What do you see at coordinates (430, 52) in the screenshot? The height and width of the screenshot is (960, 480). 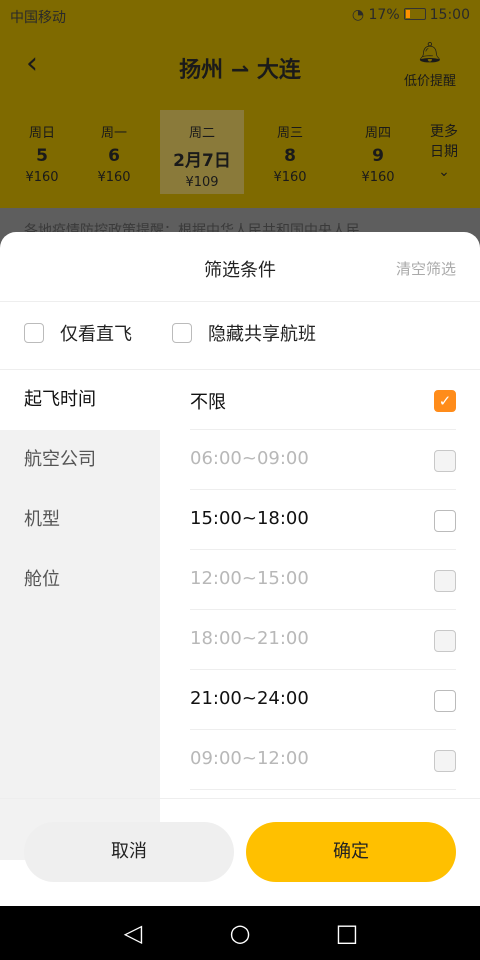 I see `bell-icon: 🔔︎` at bounding box center [430, 52].